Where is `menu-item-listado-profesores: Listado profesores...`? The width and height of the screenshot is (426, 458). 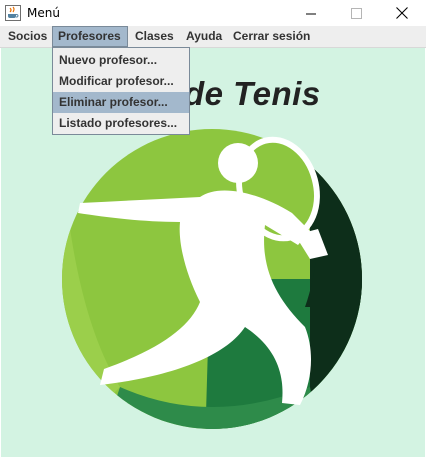 menu-item-listado-profesores: Listado profesores... is located at coordinates (121, 123).